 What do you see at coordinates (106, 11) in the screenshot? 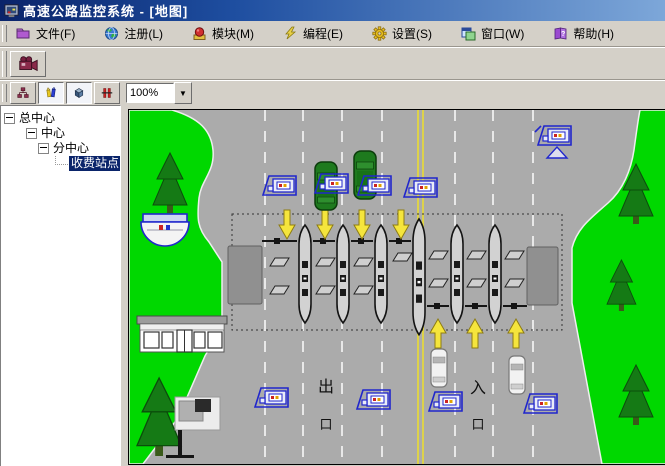
I see `window-title: 高速公路监控系统 - [地图]` at bounding box center [106, 11].